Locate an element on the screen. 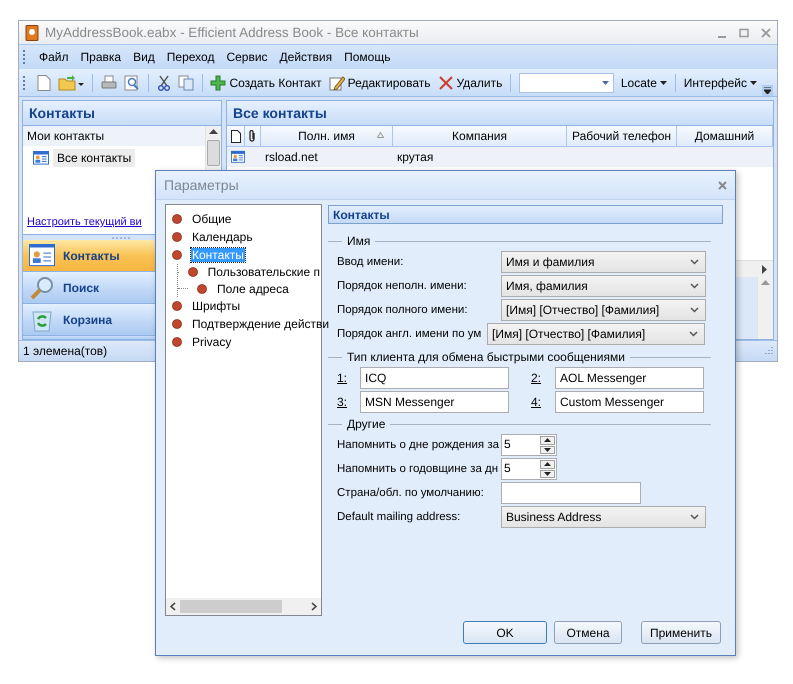 Image resolution: width=793 pixels, height=684 pixels. input-field: Custom Messenger is located at coordinates (629, 402).